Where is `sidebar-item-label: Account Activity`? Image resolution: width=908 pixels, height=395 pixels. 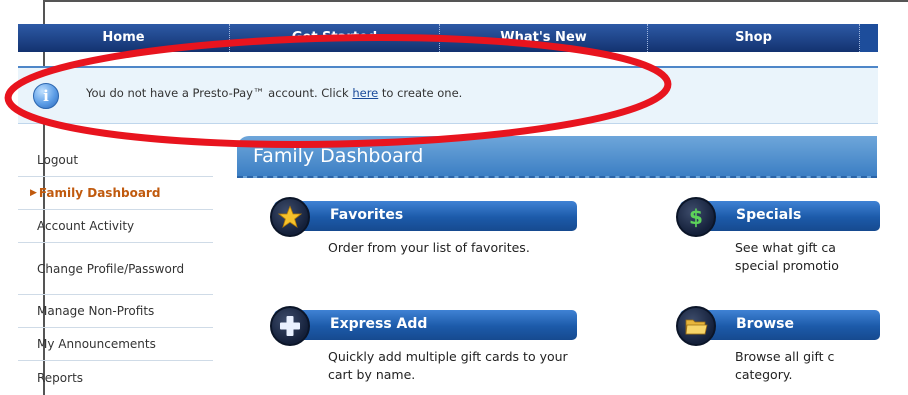
sidebar-item-label: Account Activity is located at coordinates (86, 226).